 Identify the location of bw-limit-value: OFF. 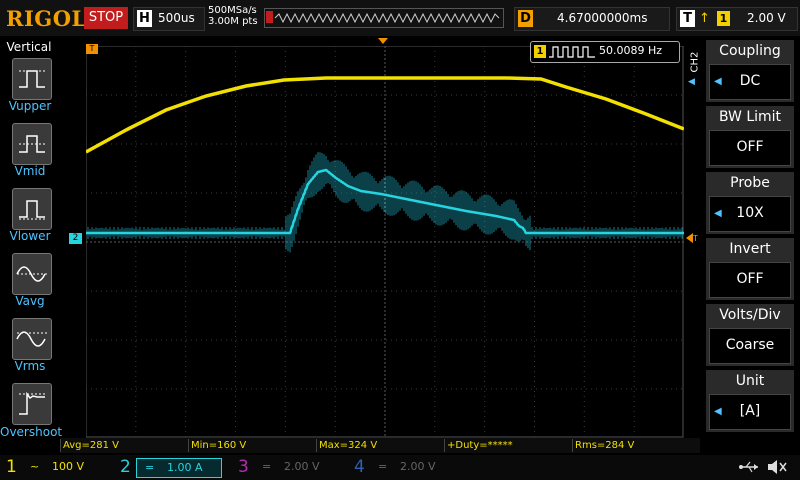
(750, 147).